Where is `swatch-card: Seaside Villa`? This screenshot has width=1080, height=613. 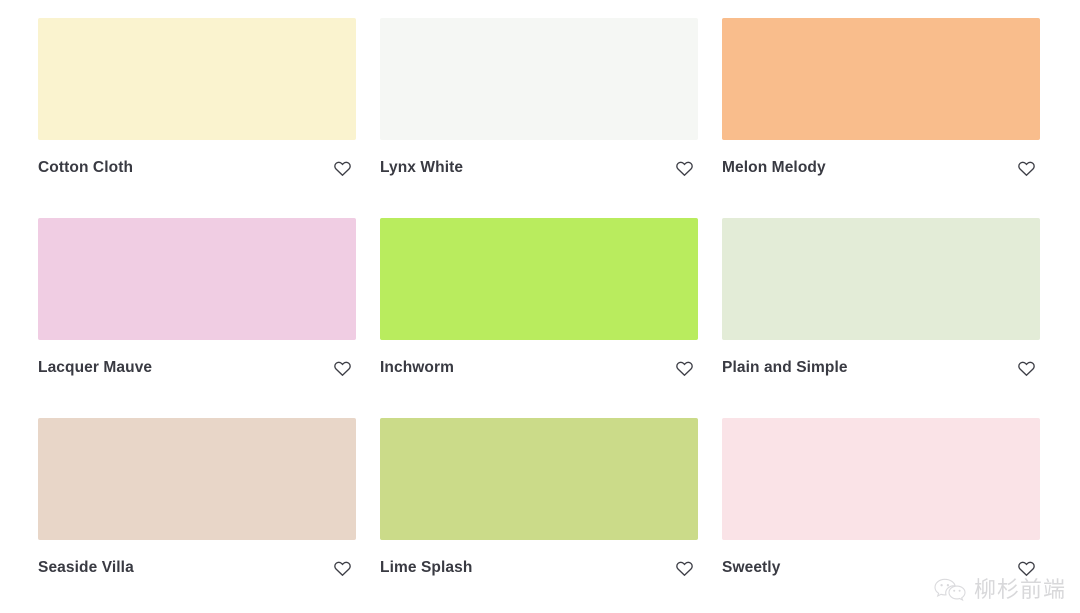
swatch-card: Seaside Villa is located at coordinates (197, 515).